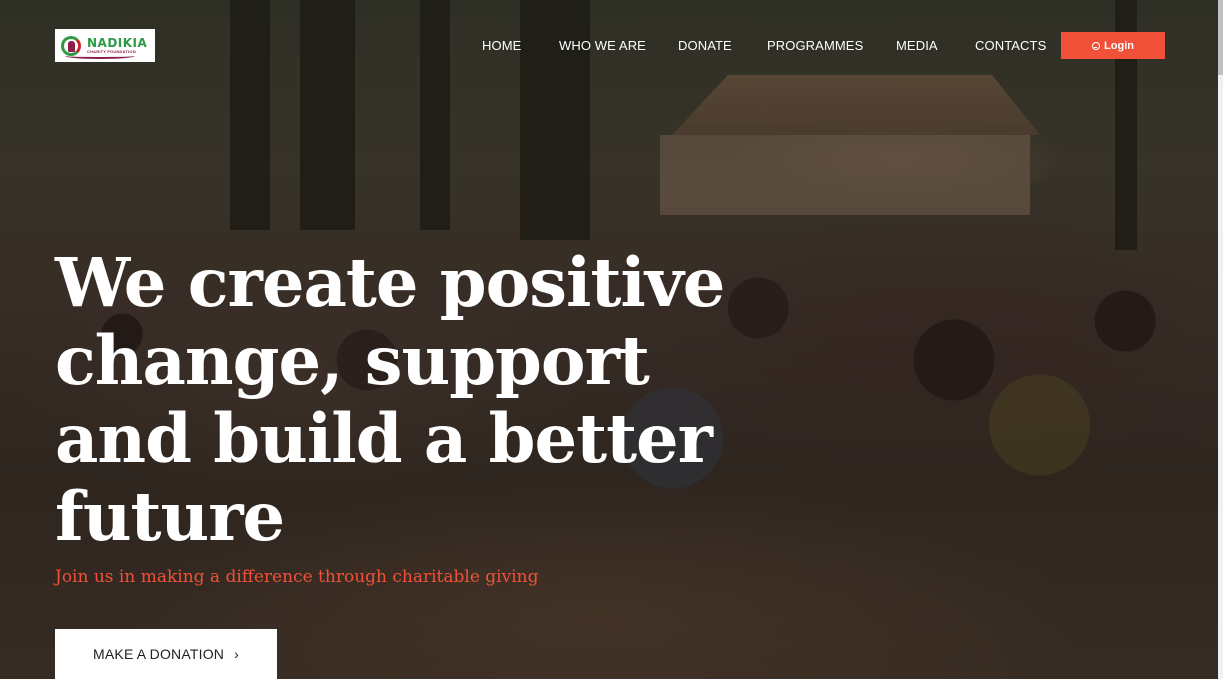  What do you see at coordinates (1220, 37) in the screenshot?
I see `scrollbar-thumb` at bounding box center [1220, 37].